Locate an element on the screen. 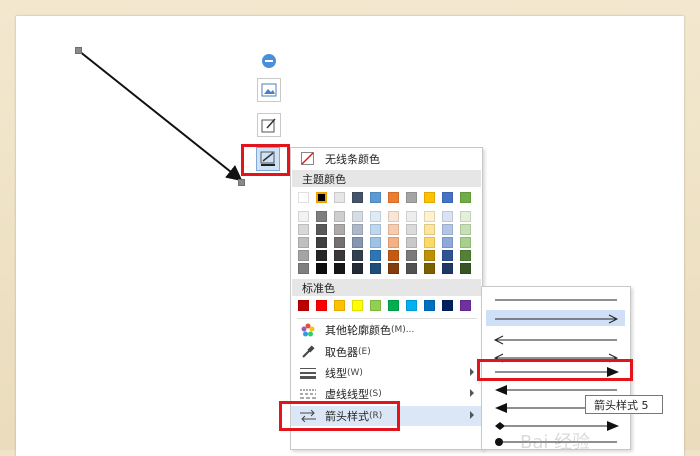 Image resolution: width=700 pixels, height=456 pixels. shape-edit-button is located at coordinates (269, 125).